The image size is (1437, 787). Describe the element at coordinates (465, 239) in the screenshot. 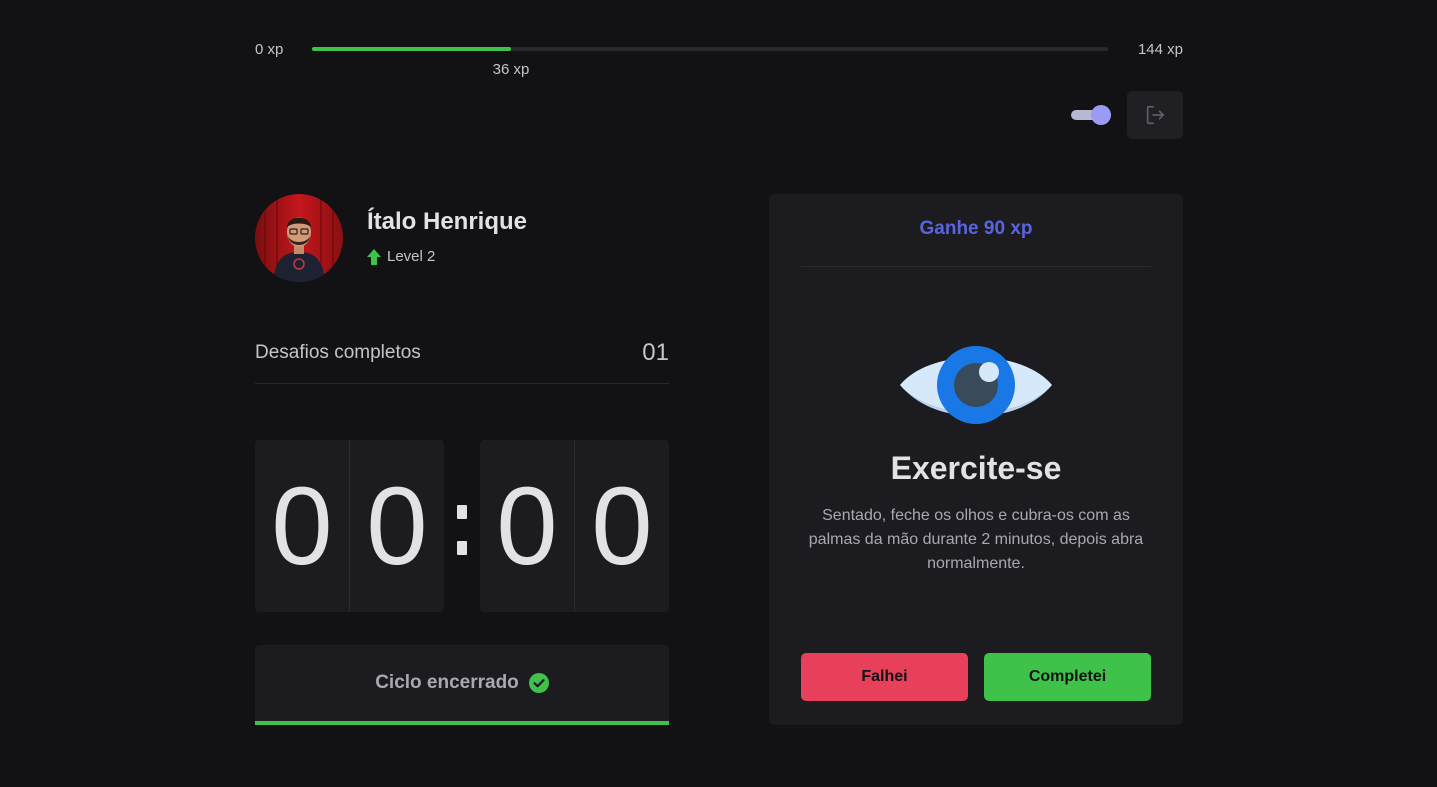

I see `profile: Ítalo Henrique Level 2` at that location.